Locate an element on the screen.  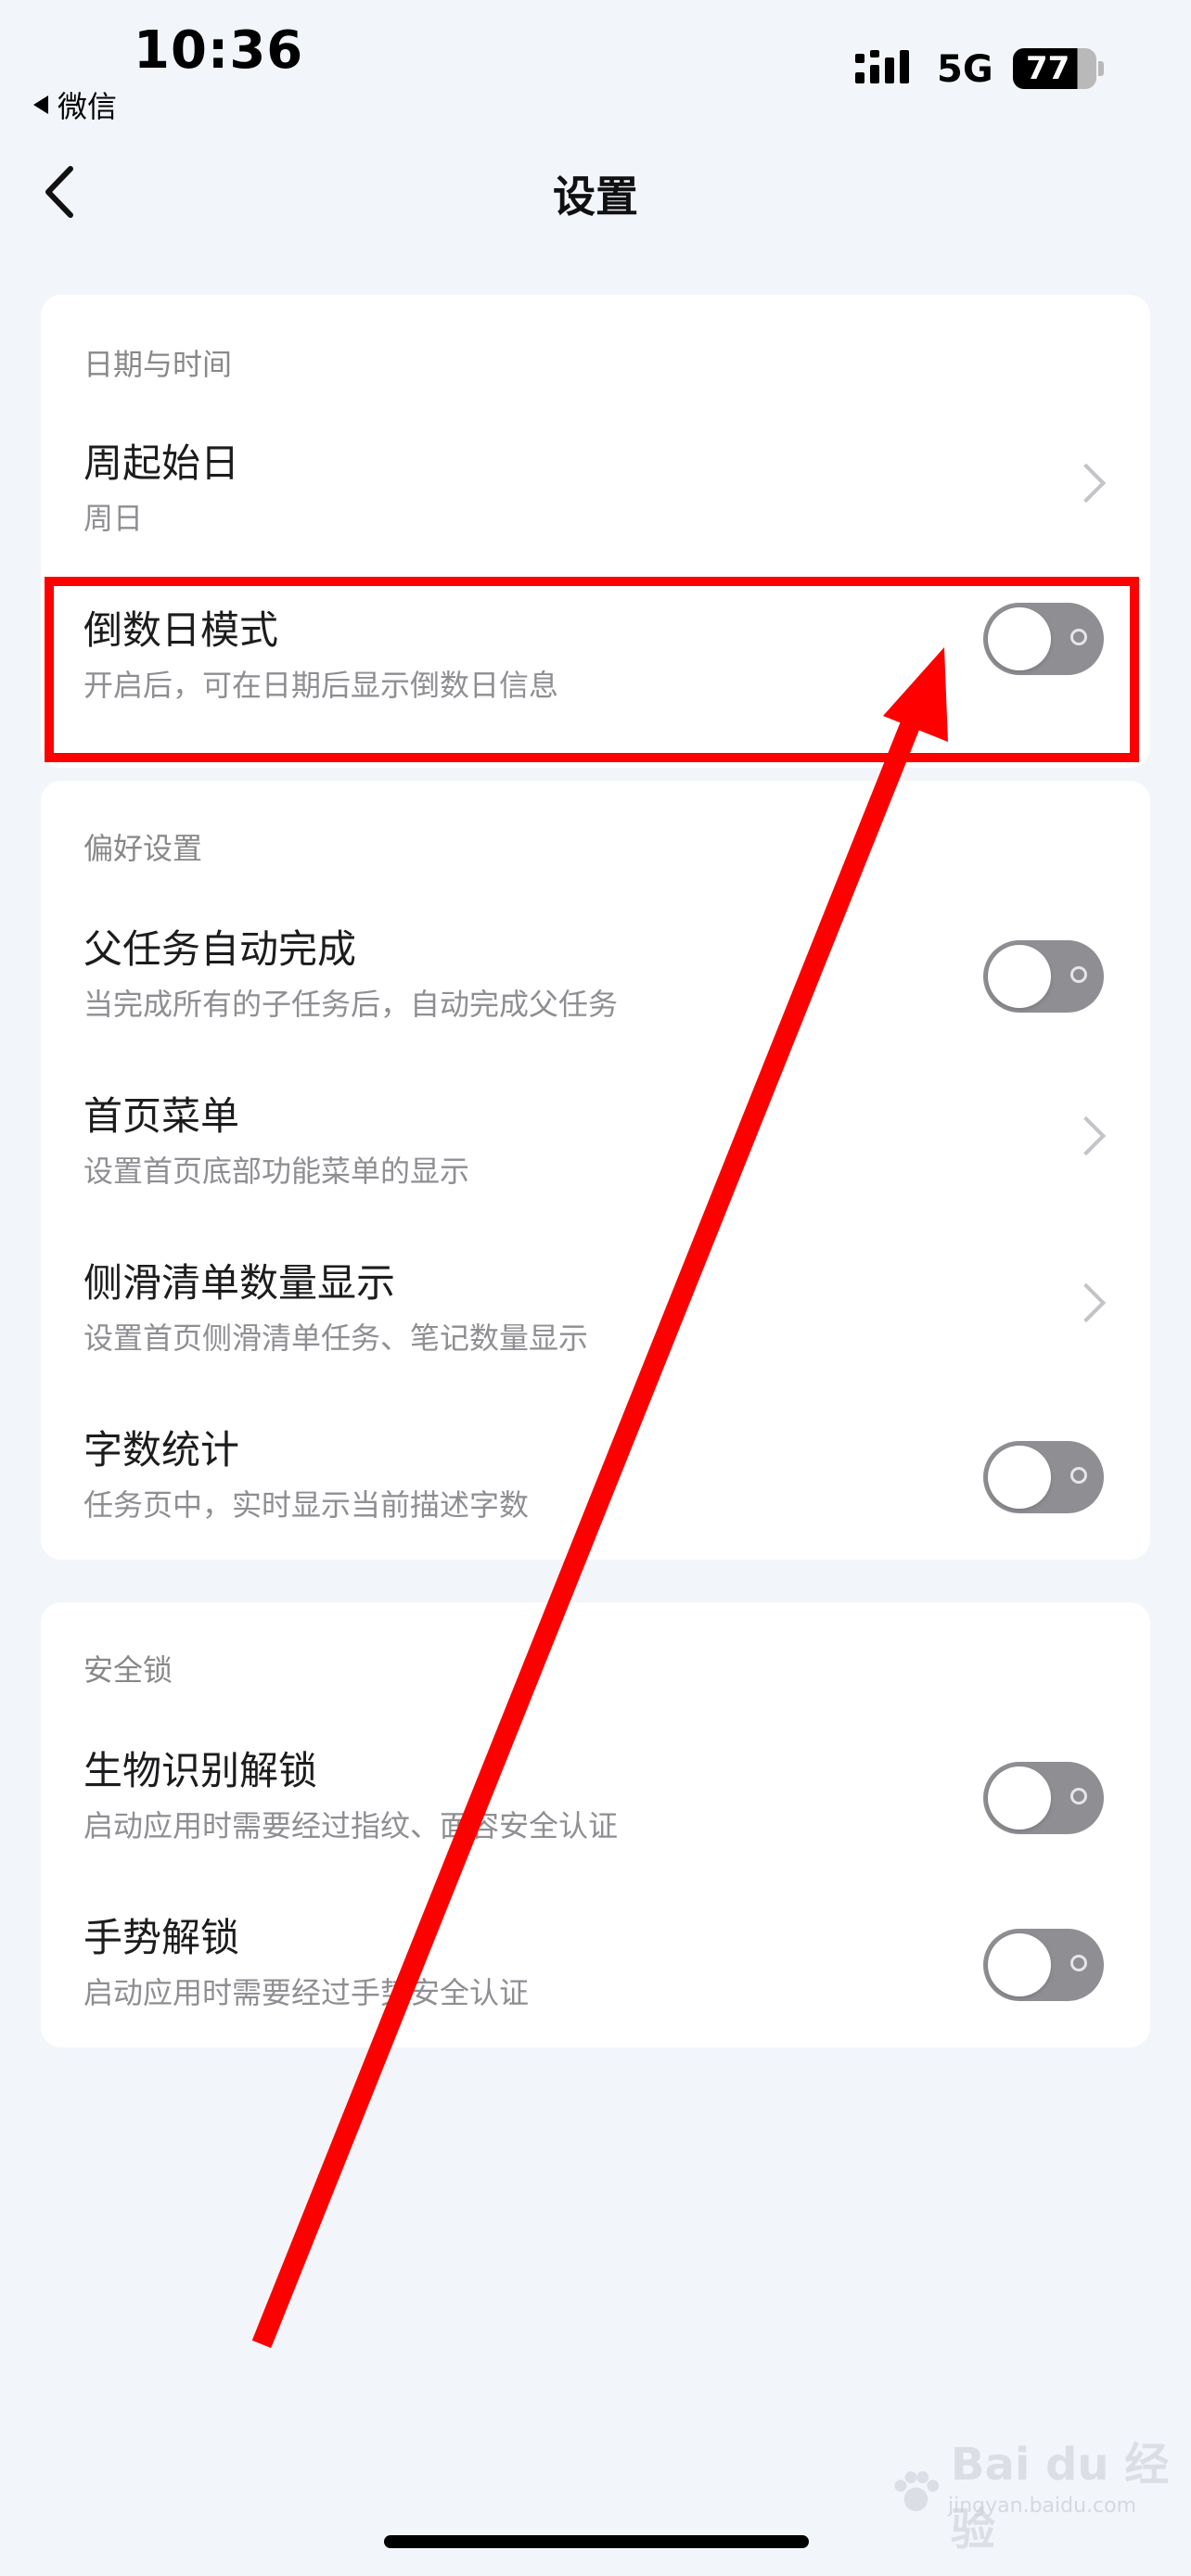
biometric-unlock-toggle is located at coordinates (1043, 1798).